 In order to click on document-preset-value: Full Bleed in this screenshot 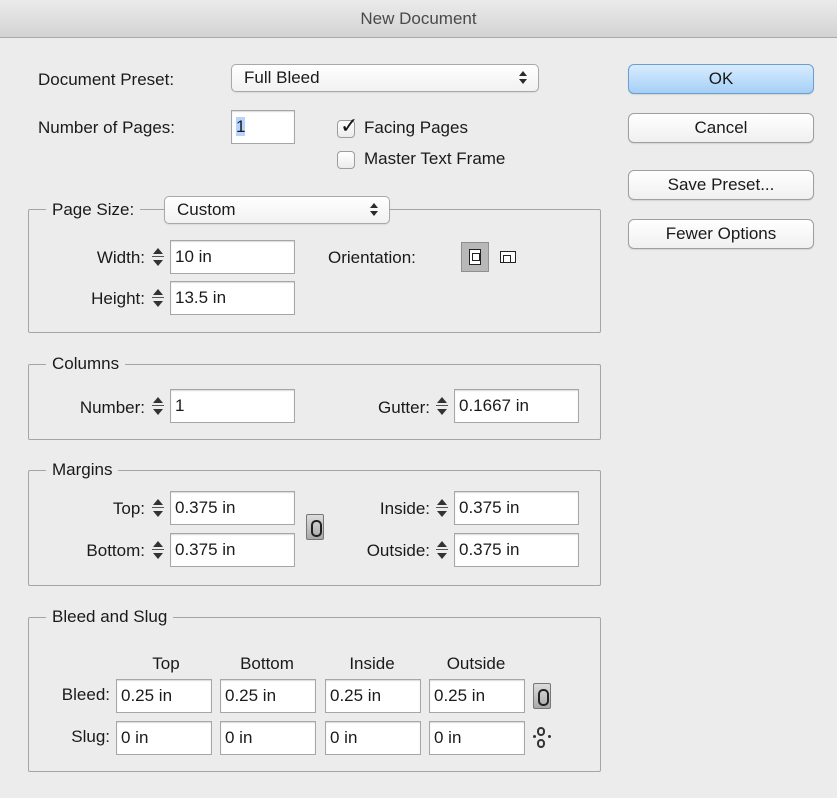, I will do `click(282, 77)`.